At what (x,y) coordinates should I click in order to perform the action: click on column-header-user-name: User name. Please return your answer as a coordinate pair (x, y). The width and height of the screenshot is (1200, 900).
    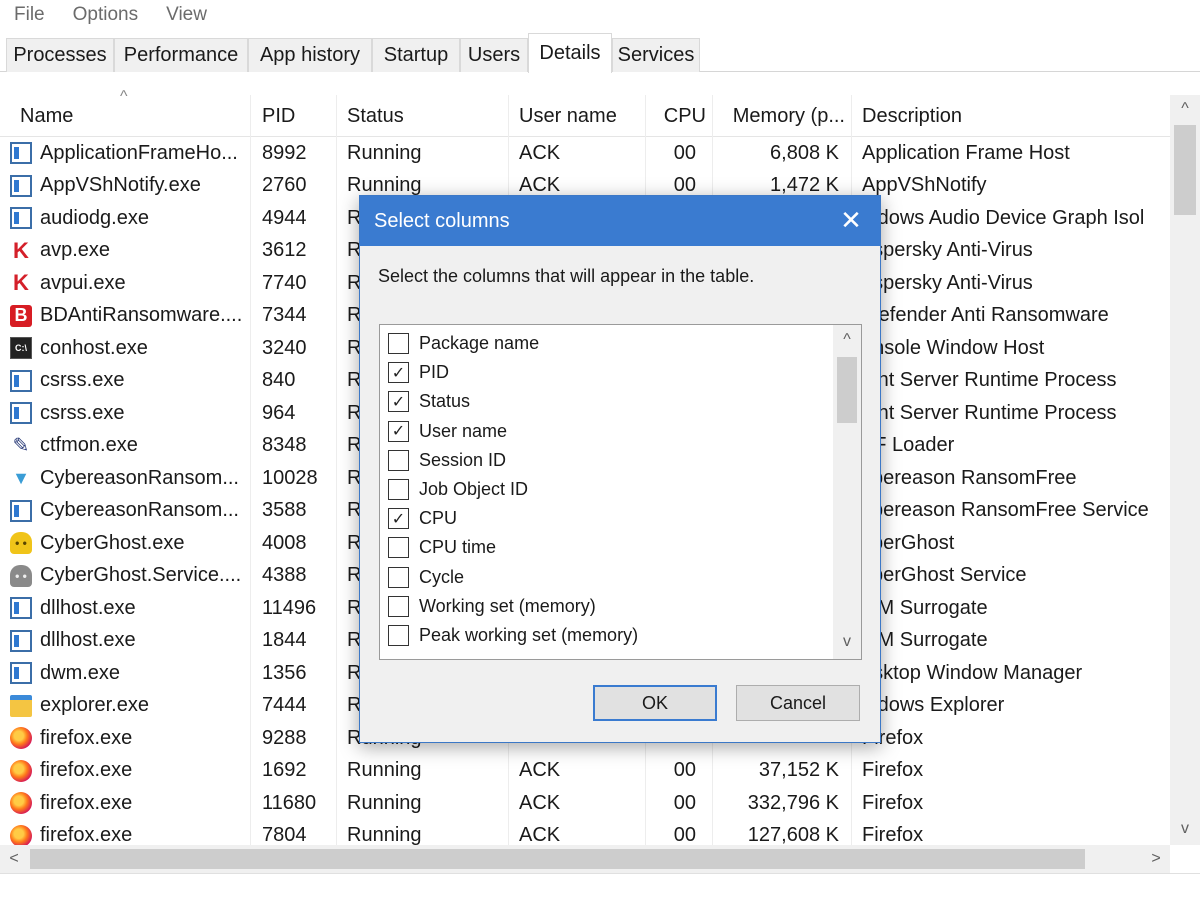
    Looking at the image, I should click on (579, 116).